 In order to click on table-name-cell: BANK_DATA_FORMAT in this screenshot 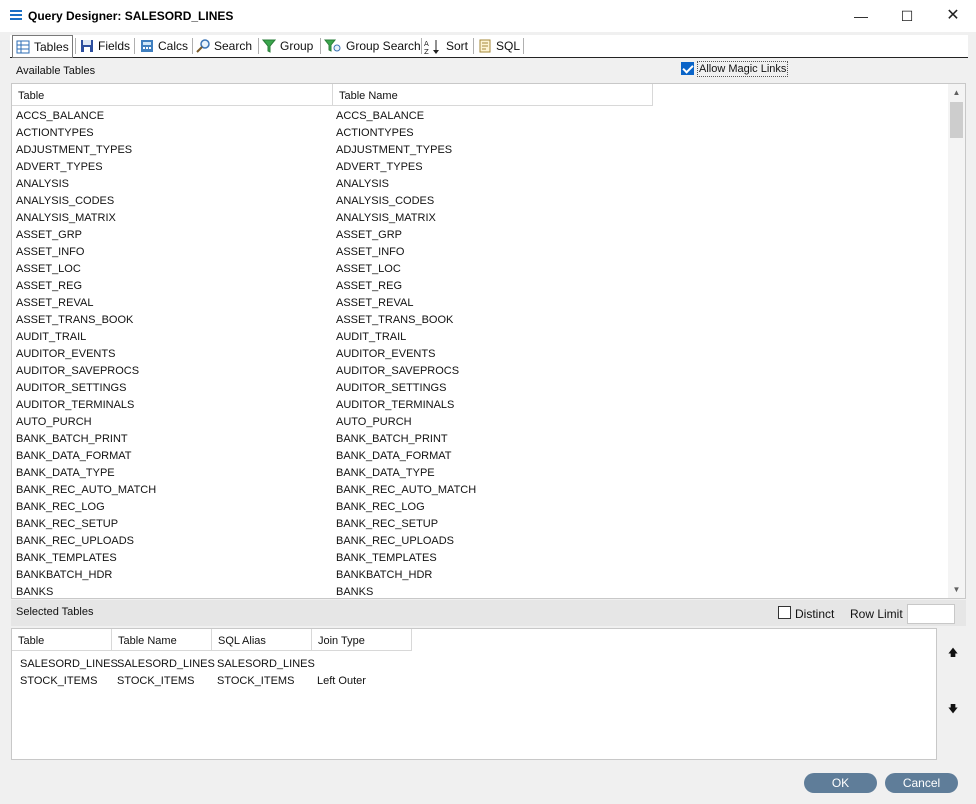, I will do `click(394, 456)`.